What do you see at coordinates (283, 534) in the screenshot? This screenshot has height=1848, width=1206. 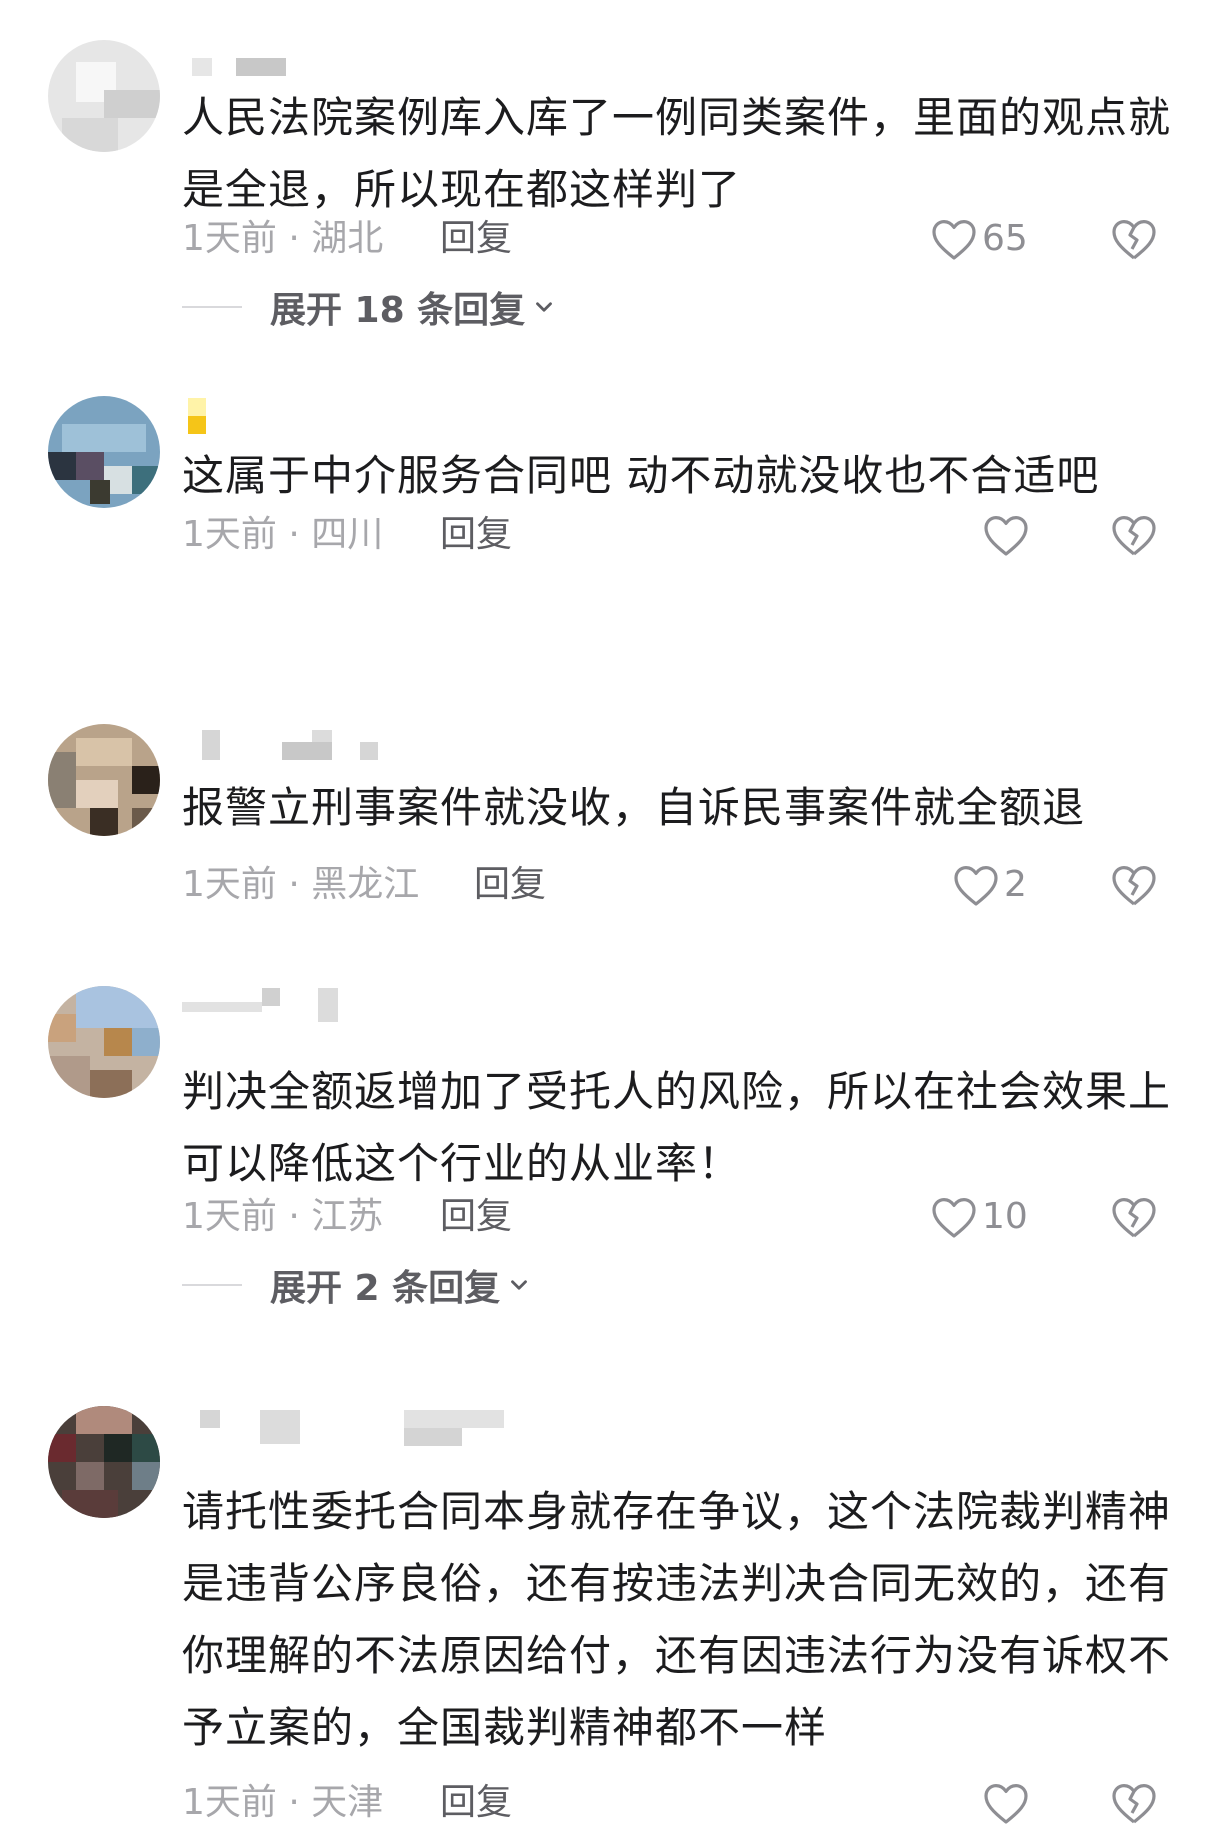 I see `comment-meta: 1天前 · 四川` at bounding box center [283, 534].